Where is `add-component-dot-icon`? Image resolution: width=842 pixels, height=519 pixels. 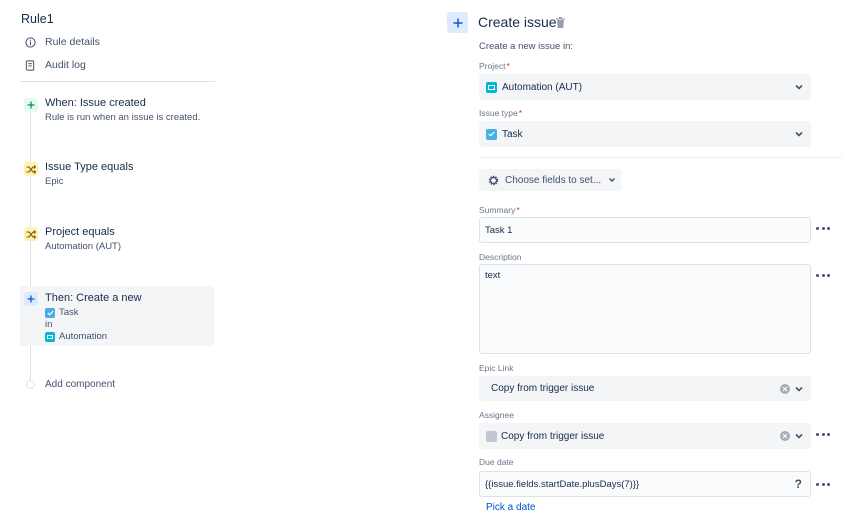 add-component-dot-icon is located at coordinates (30, 384).